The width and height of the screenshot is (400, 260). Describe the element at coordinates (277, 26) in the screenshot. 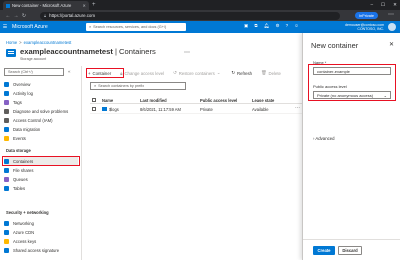

I see `settings-icon: ⚙` at that location.